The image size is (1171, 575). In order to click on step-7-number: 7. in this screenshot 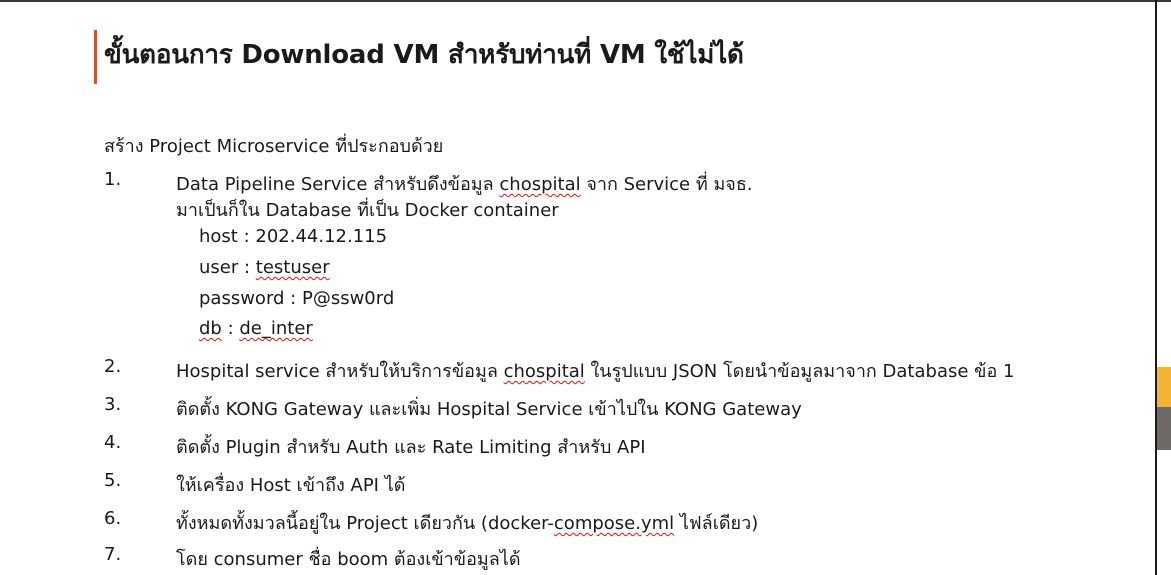, I will do `click(113, 554)`.